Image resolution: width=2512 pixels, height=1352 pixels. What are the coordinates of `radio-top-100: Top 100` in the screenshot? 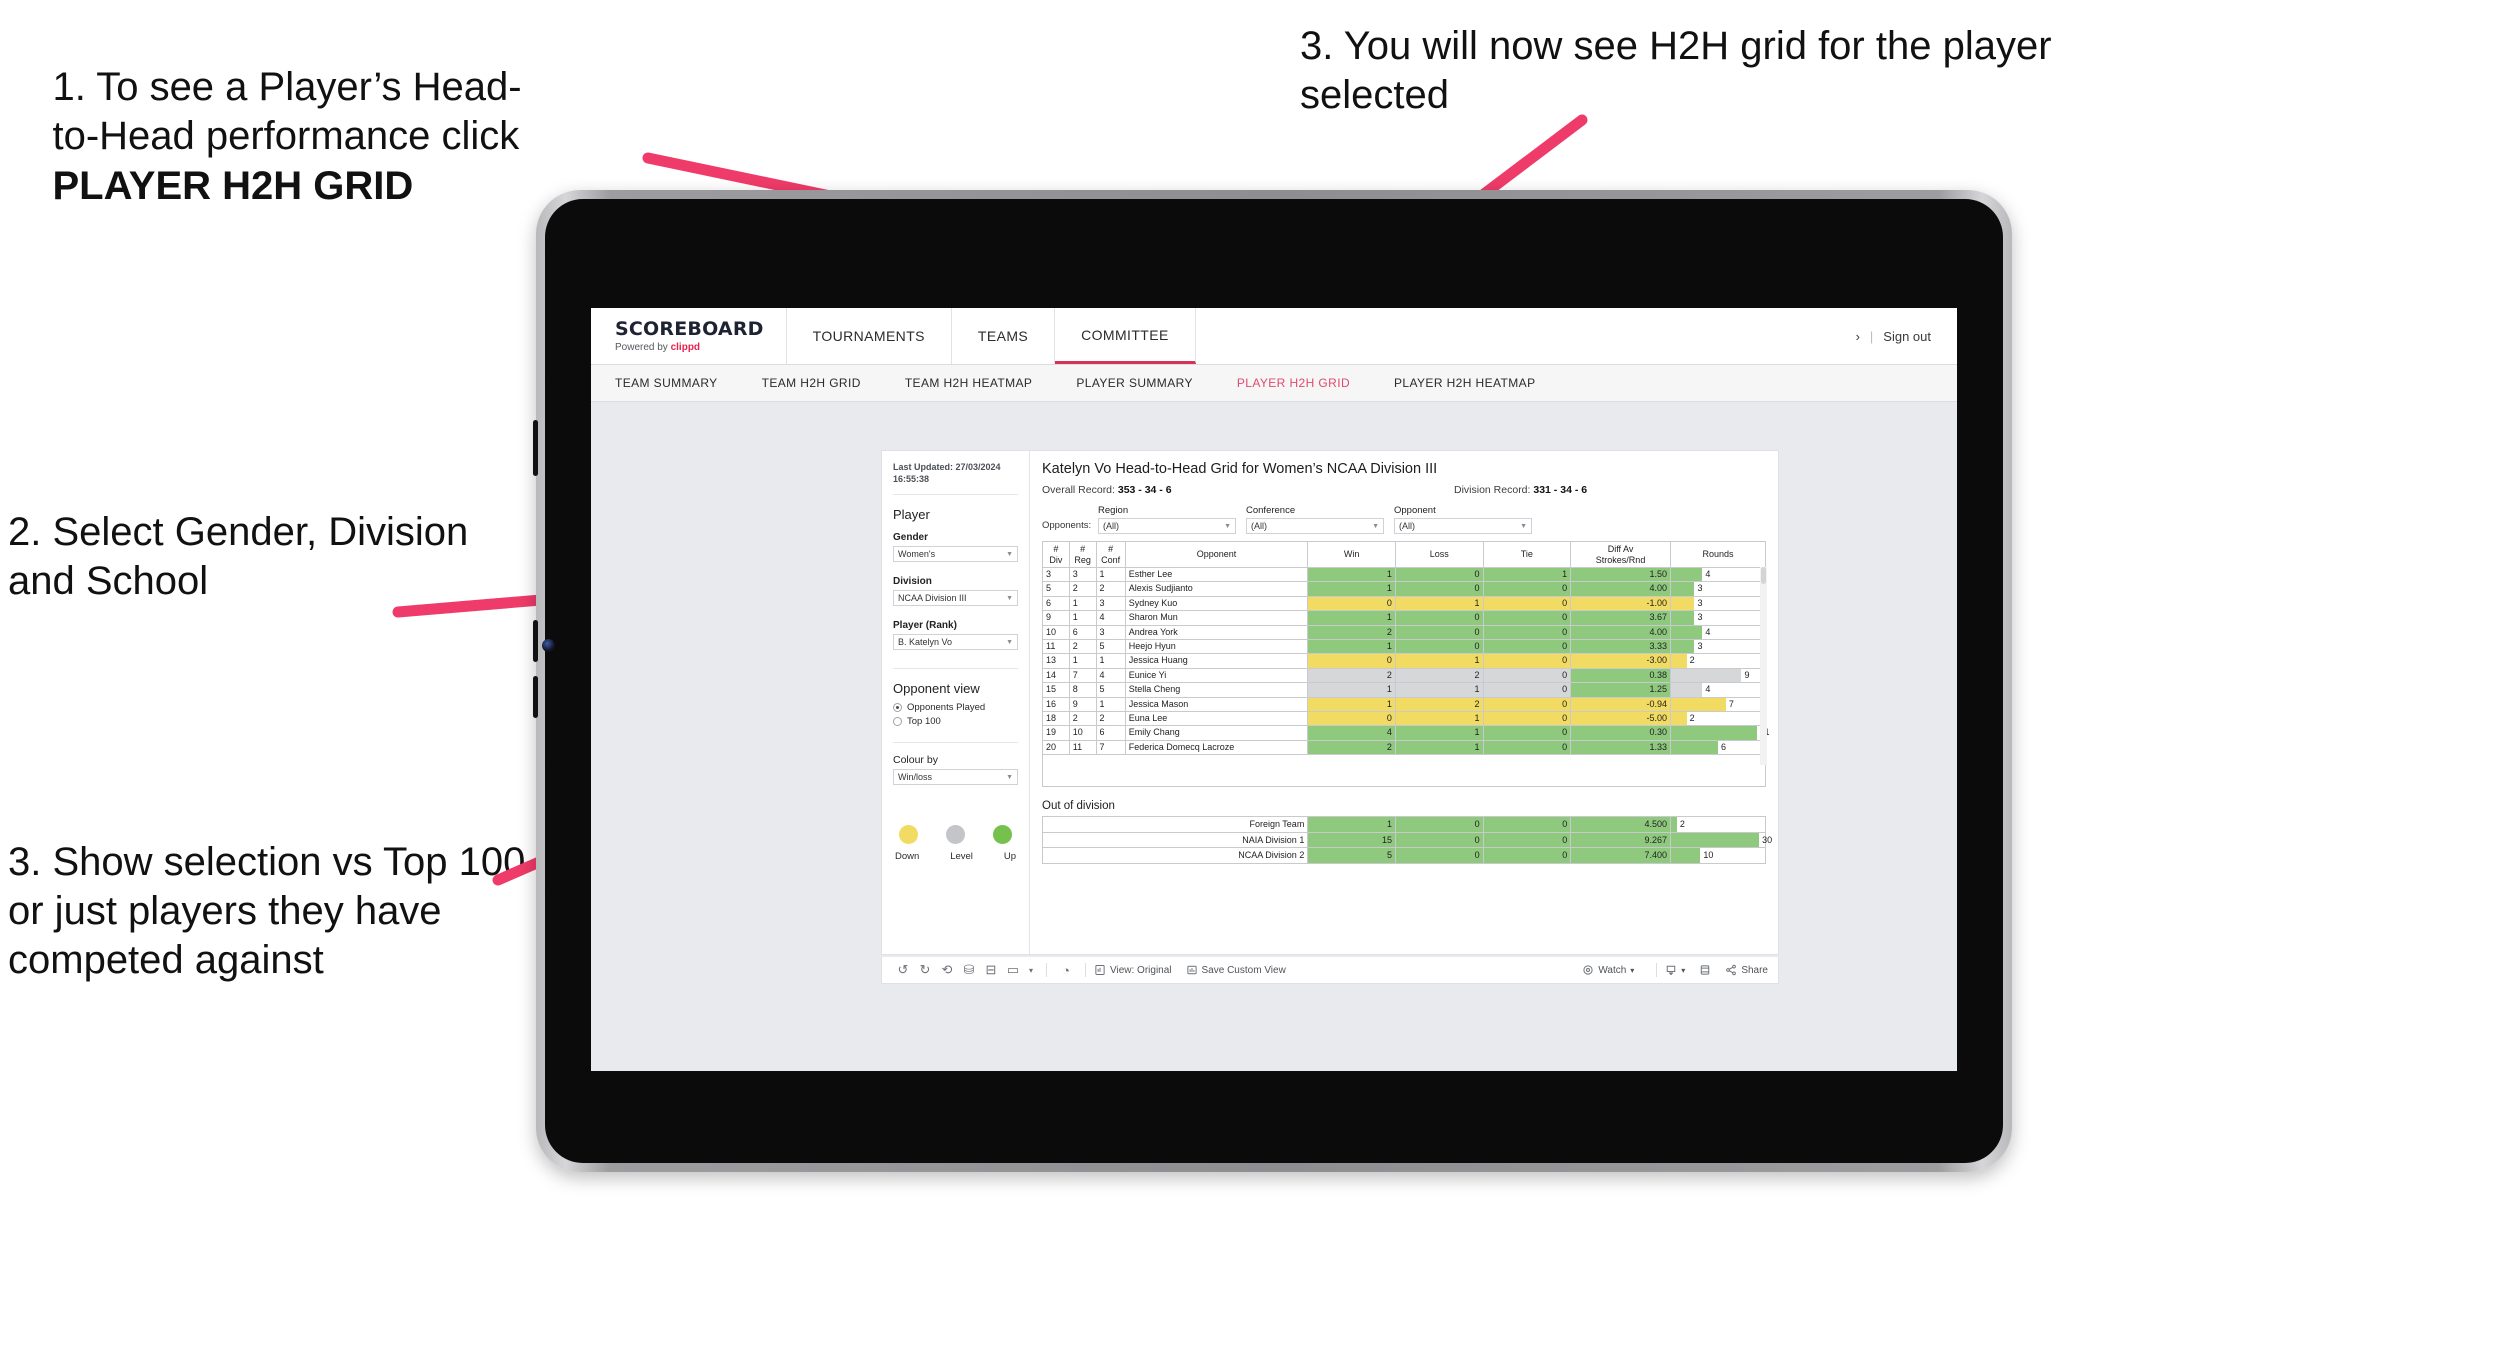 It's located at (955, 721).